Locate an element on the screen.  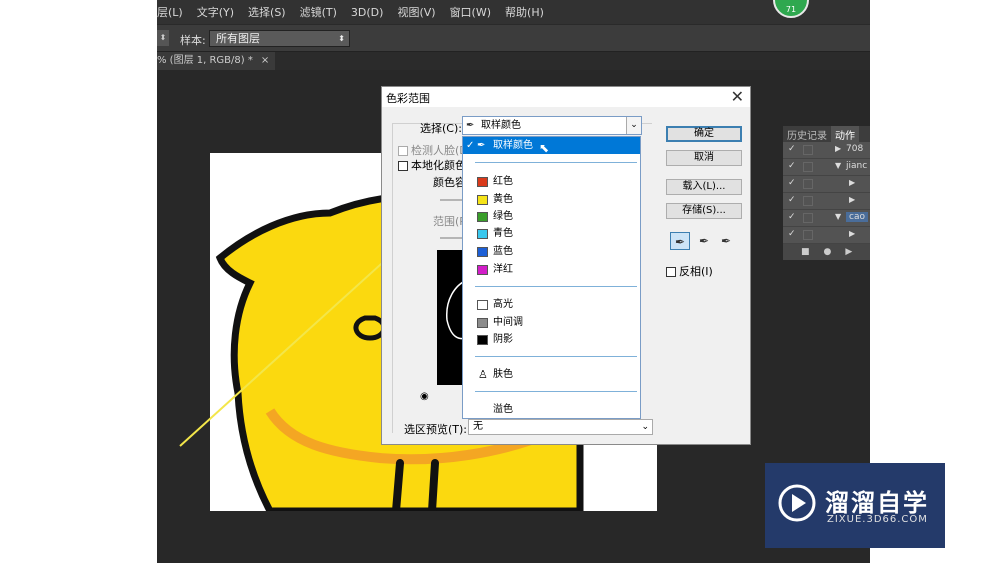
menu-help: 帮助(H) is located at coordinates (524, 12).